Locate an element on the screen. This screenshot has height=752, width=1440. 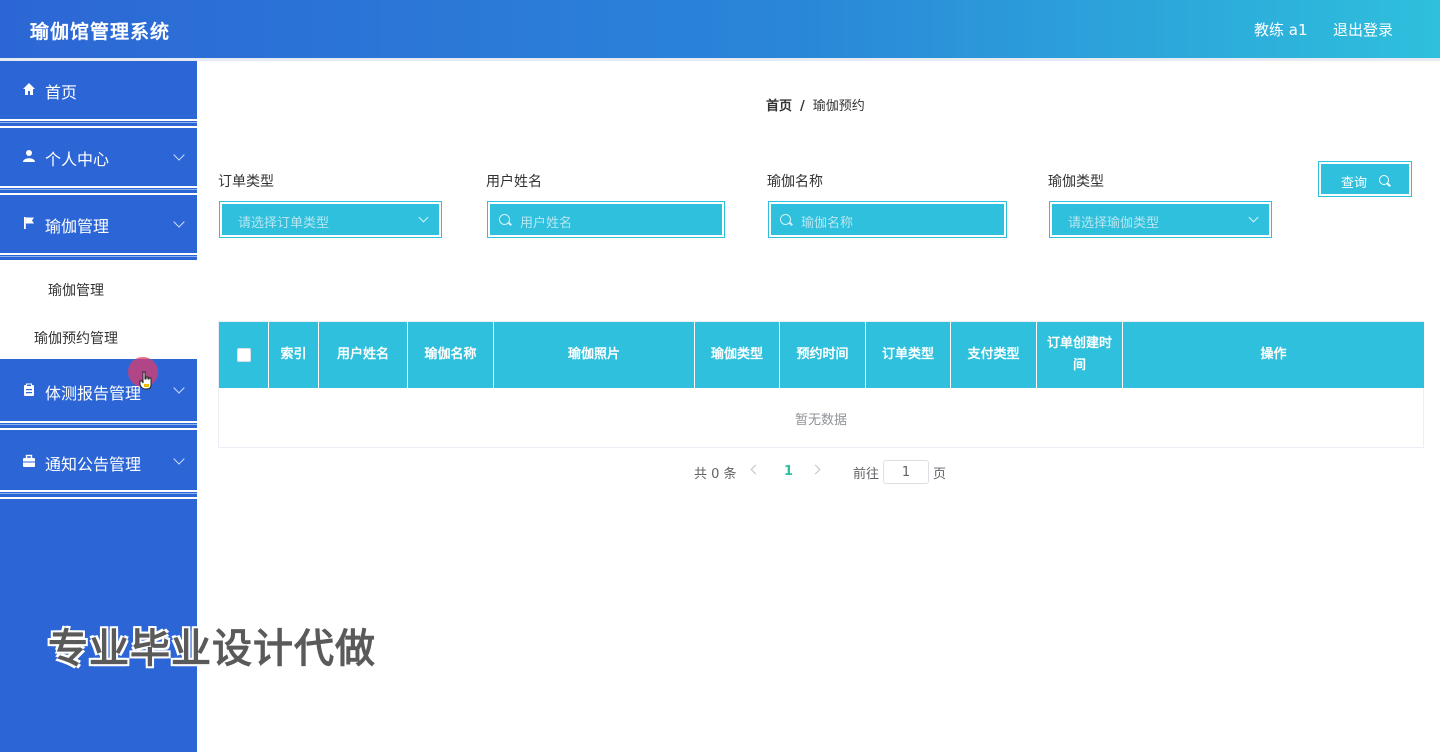
prev-page-icon is located at coordinates (755, 469).